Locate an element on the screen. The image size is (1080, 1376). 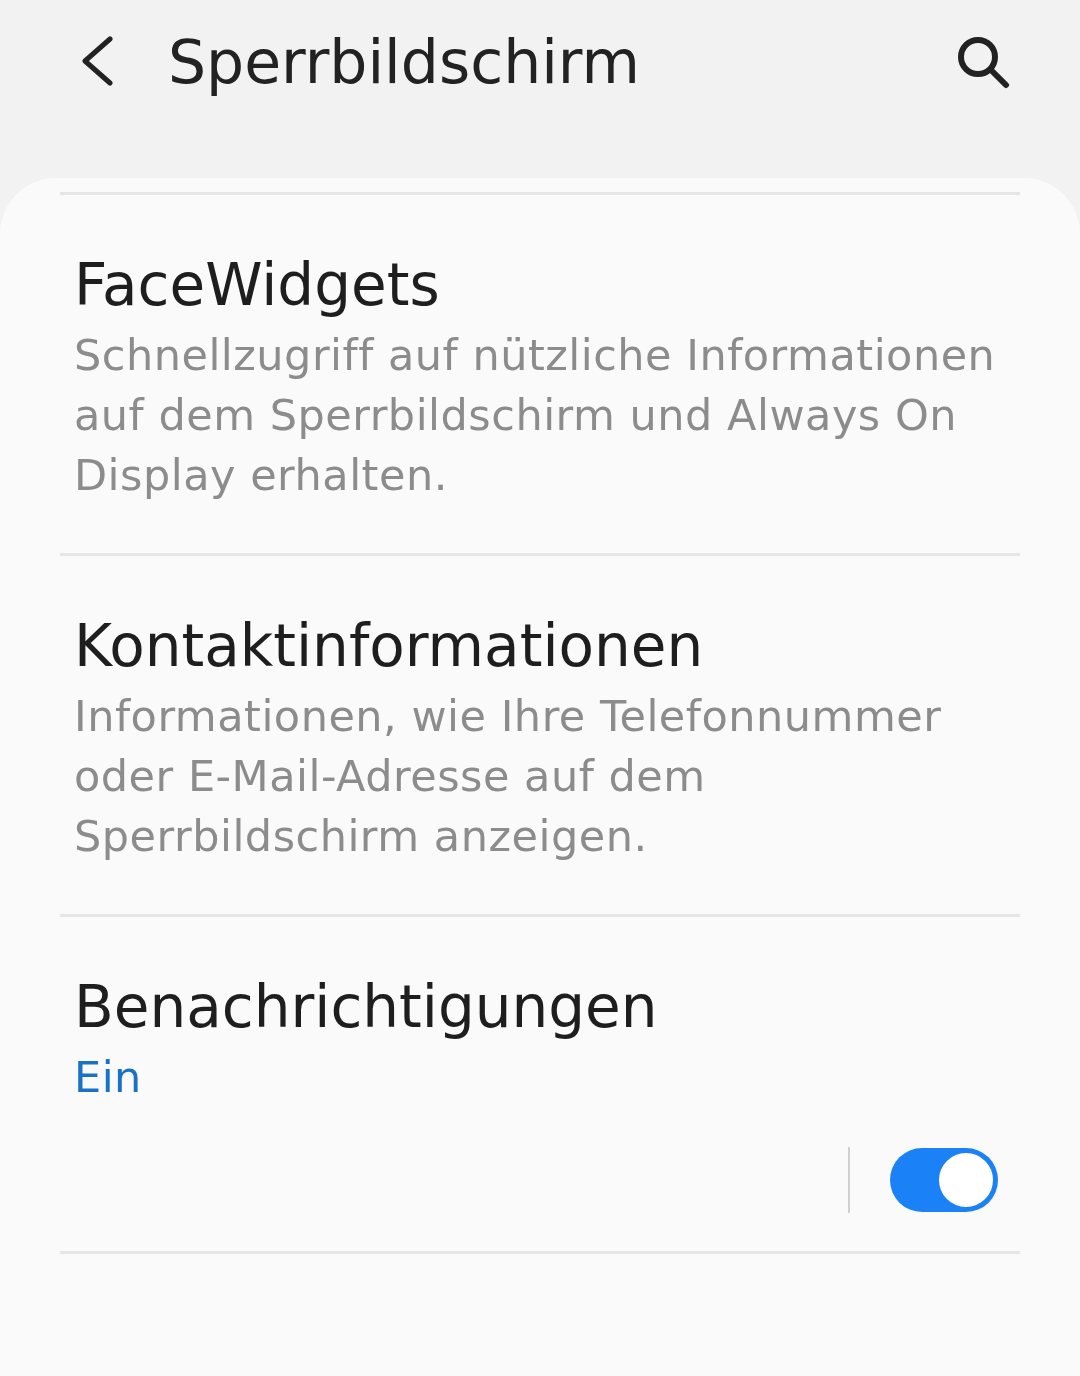
setting-summary: Informationen, wie Ihre Telefonnummer oder E-Mail-Adresse auf dem Sperrbildschirm anzeigen. is located at coordinates (508, 776).